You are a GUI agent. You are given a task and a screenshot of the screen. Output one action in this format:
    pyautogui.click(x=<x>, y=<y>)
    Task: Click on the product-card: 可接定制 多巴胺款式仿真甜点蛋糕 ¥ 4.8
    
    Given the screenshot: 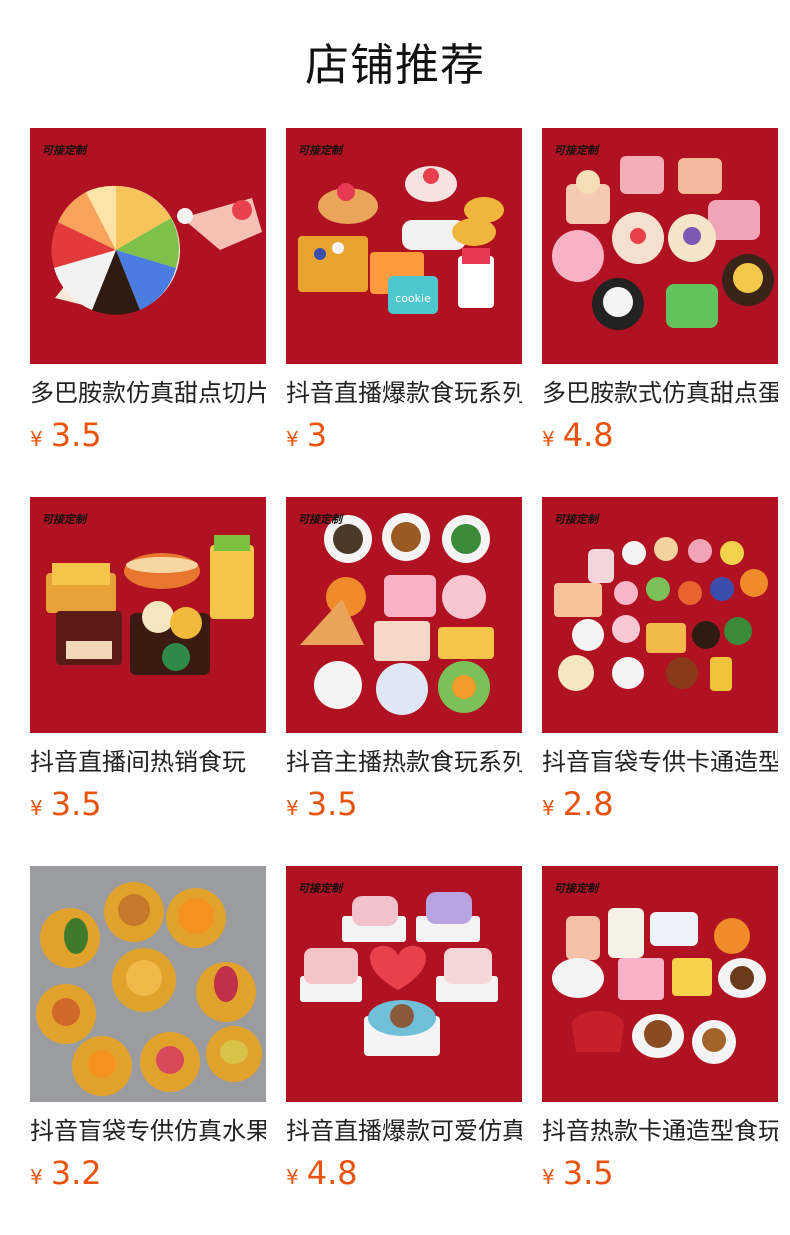 What is the action you would take?
    pyautogui.click(x=660, y=312)
    